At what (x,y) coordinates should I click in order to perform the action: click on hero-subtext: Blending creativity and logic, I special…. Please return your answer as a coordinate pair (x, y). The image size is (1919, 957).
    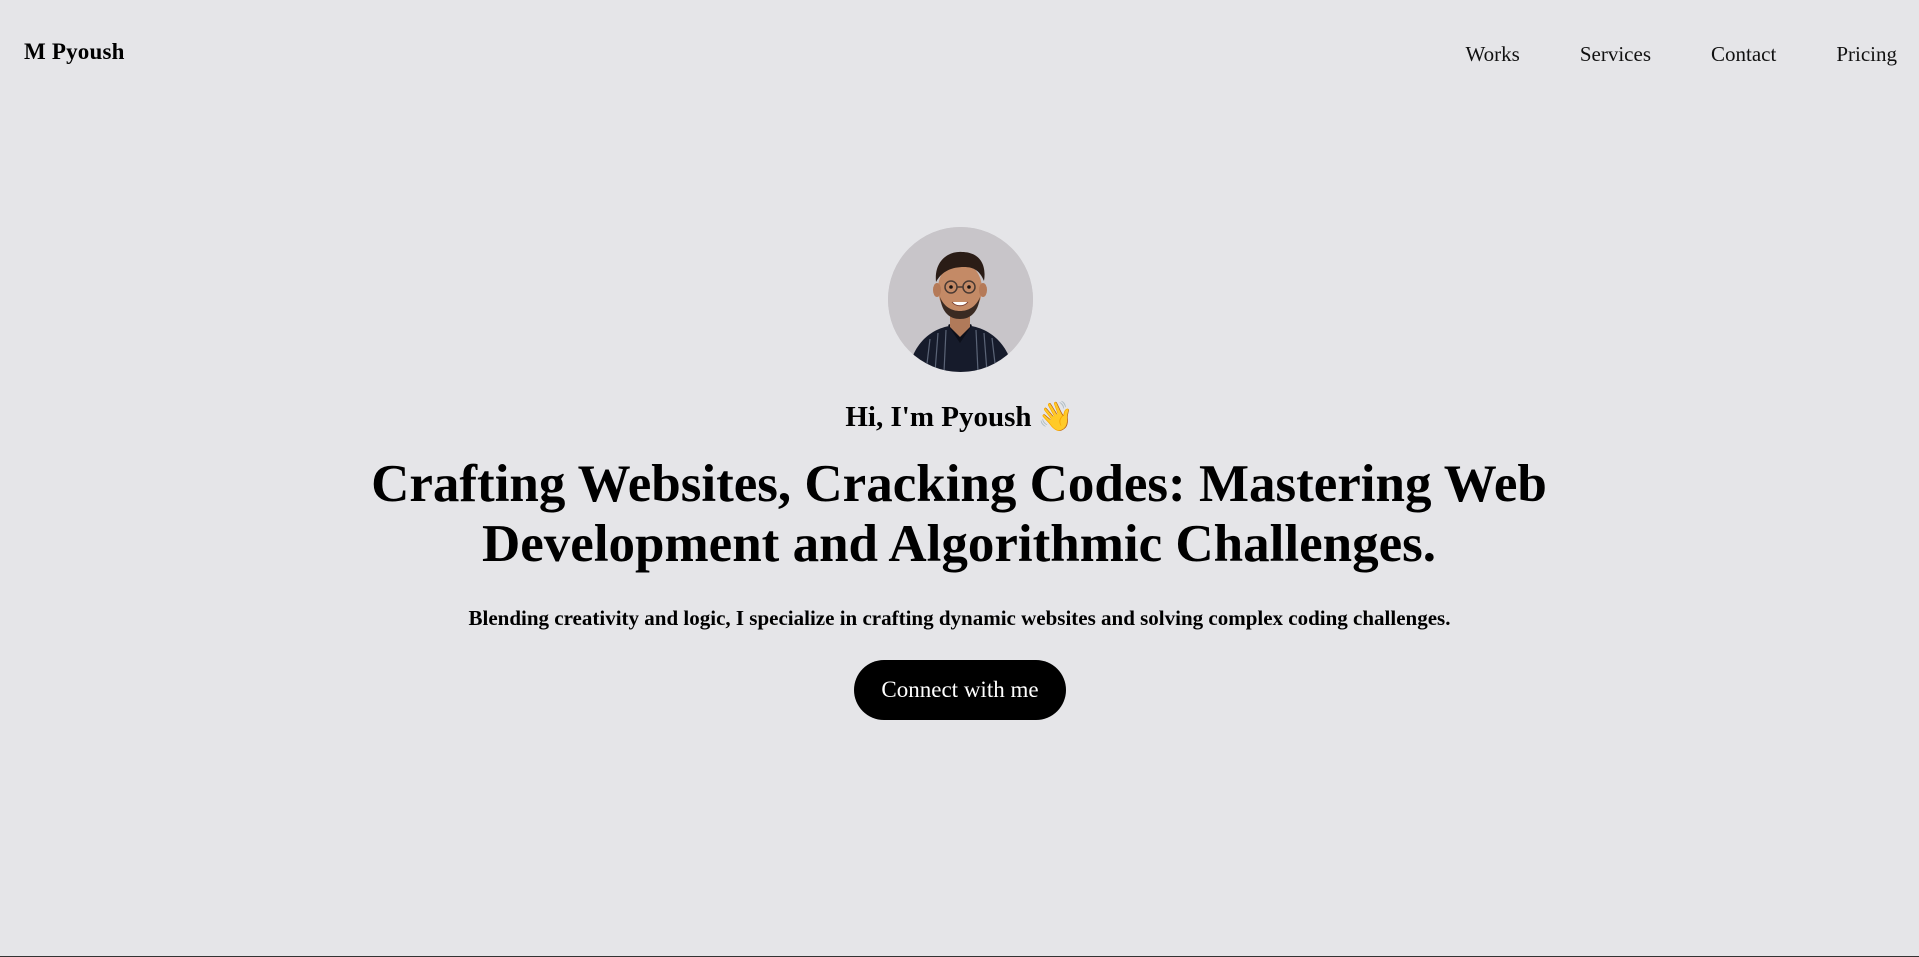
    Looking at the image, I should click on (959, 618).